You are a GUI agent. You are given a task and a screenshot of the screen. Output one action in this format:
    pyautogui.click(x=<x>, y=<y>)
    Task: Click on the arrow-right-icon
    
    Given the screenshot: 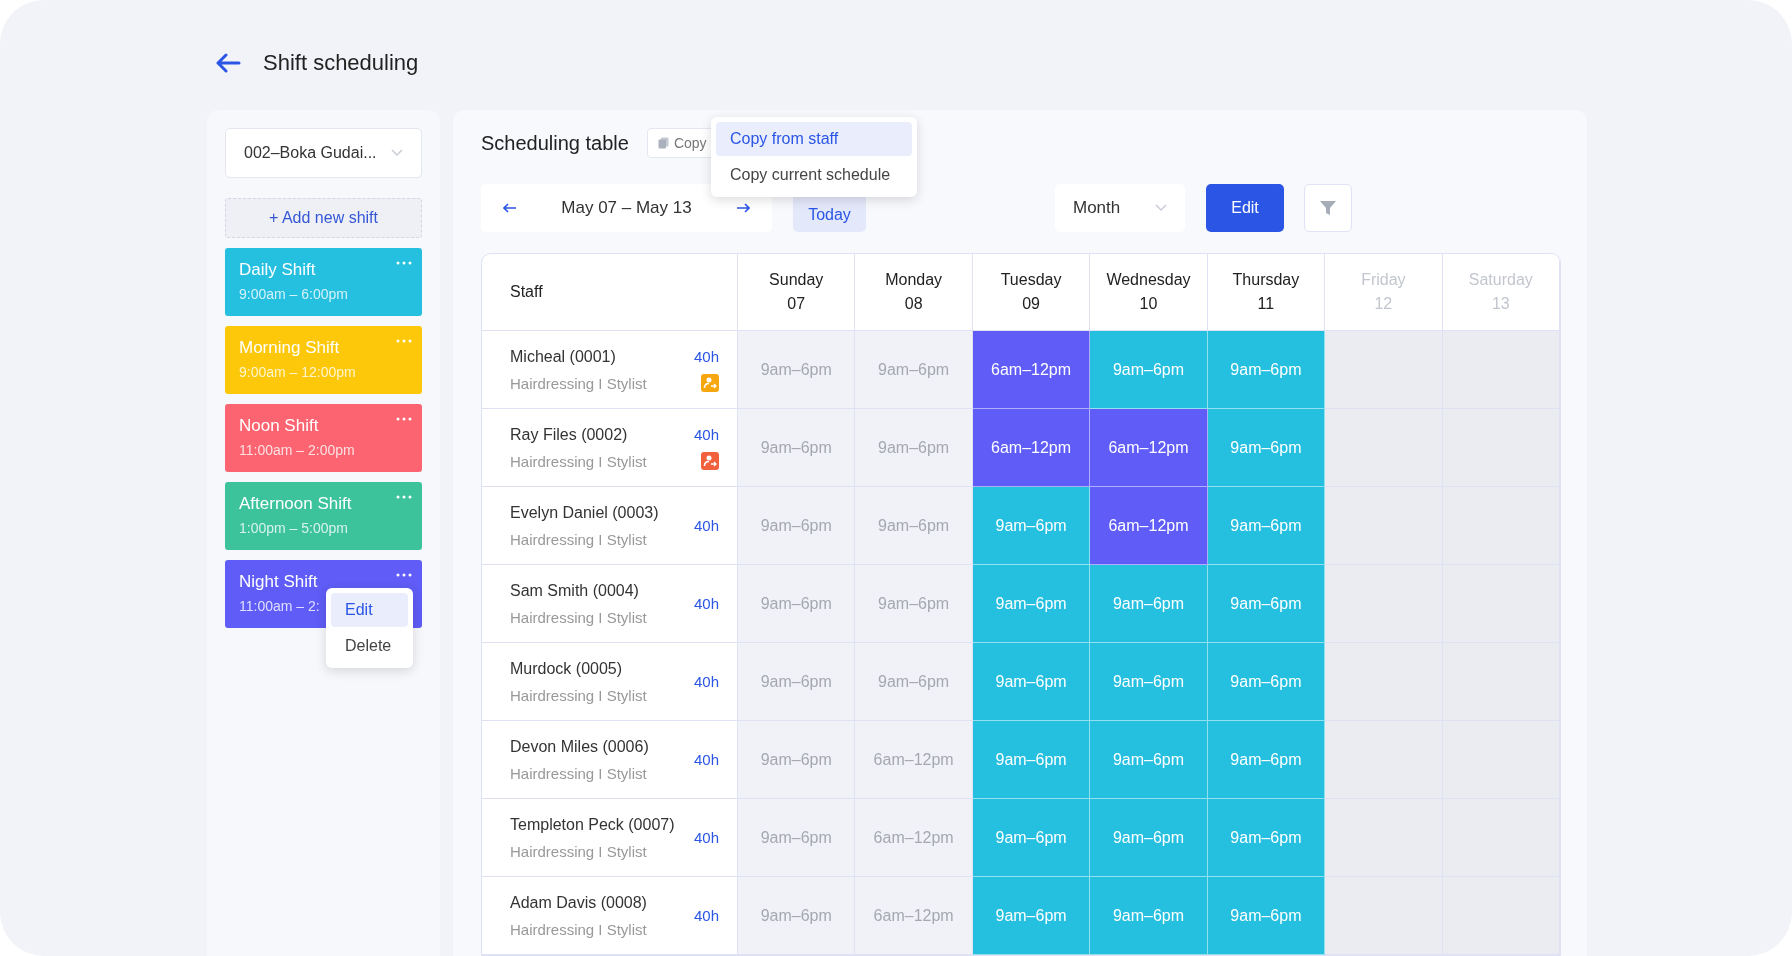 What is the action you would take?
    pyautogui.click(x=743, y=208)
    